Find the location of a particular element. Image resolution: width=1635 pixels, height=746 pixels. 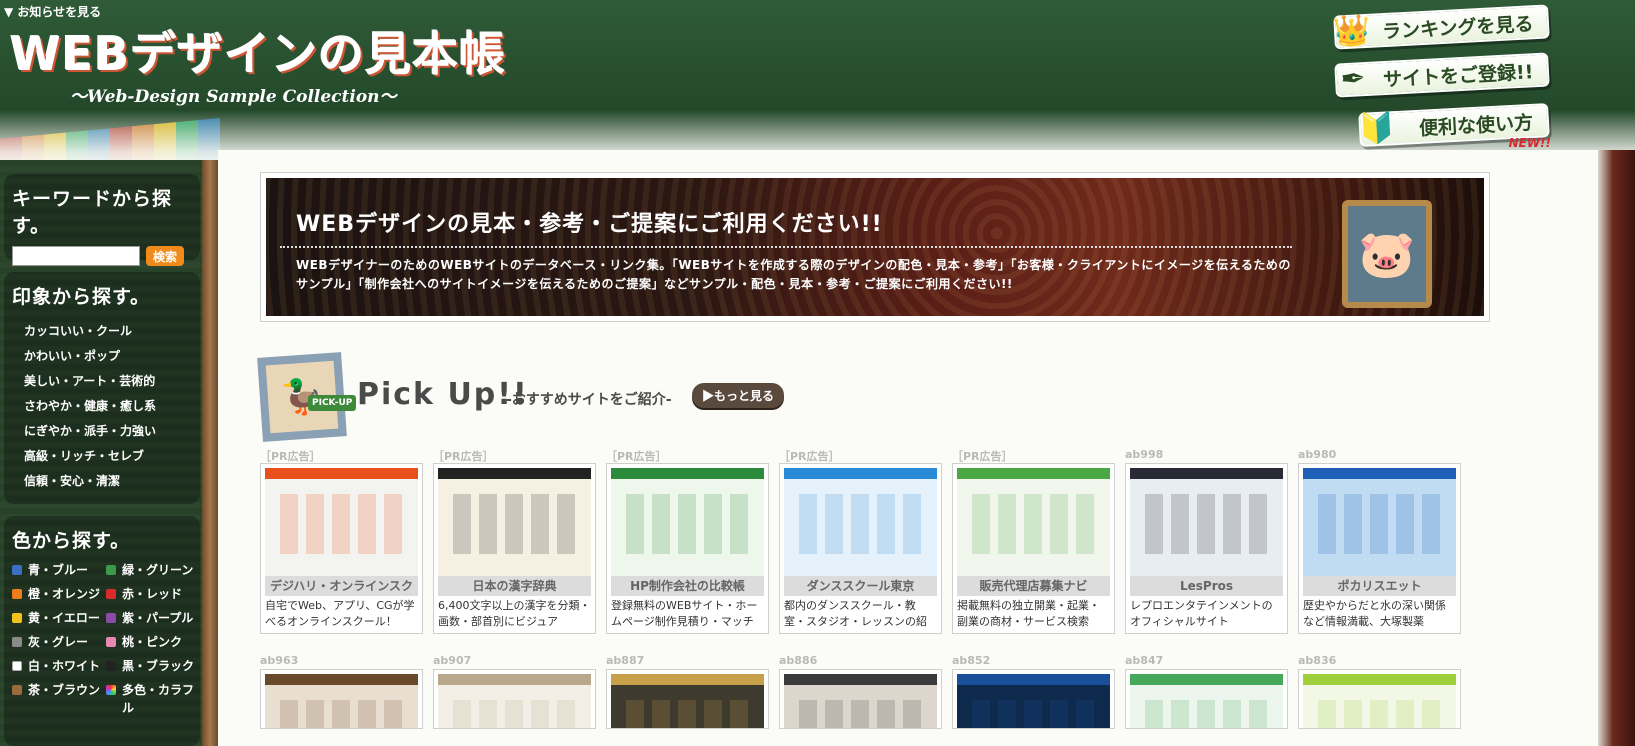

site-grid-row2: ab963 ab907 ab887 ab886 ab852 ab847 ab836 is located at coordinates (860, 691).